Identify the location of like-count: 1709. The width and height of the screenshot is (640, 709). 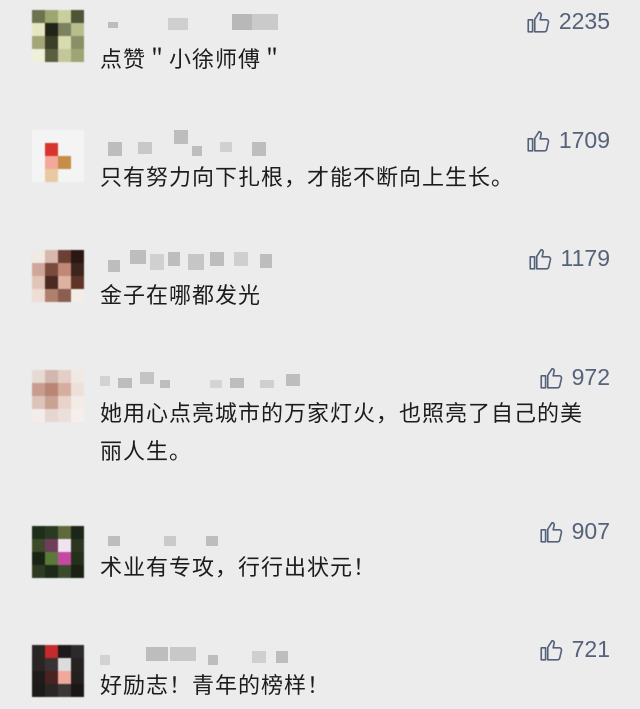
(584, 140).